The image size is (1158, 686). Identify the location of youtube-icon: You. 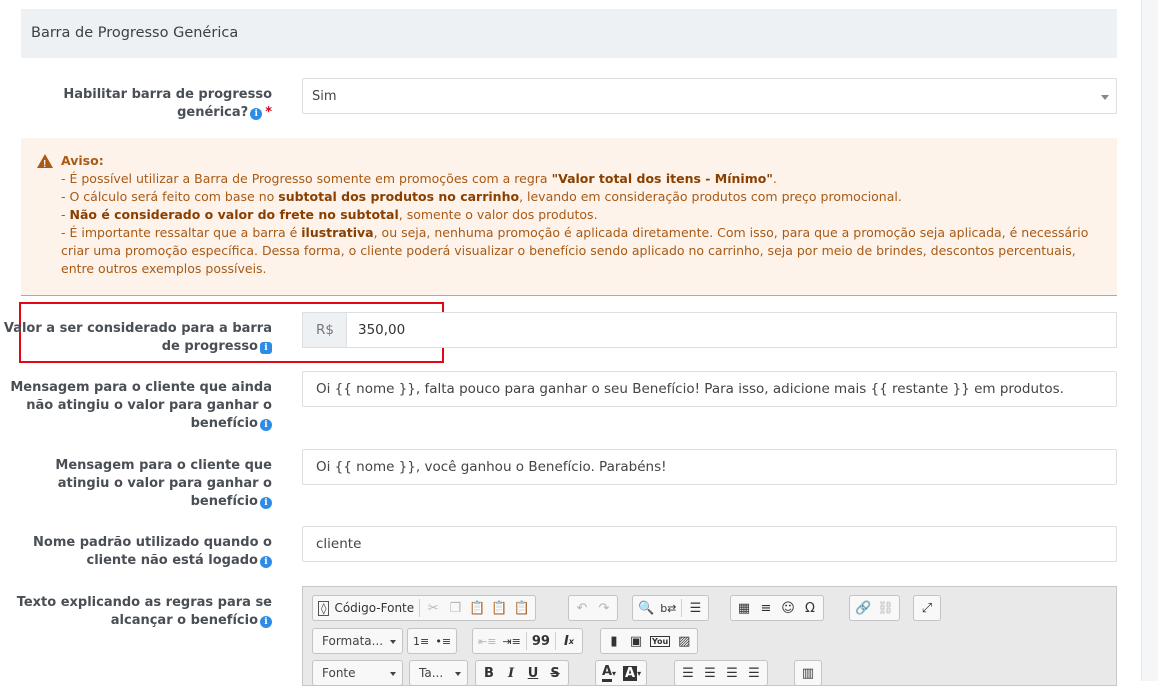
(660, 641).